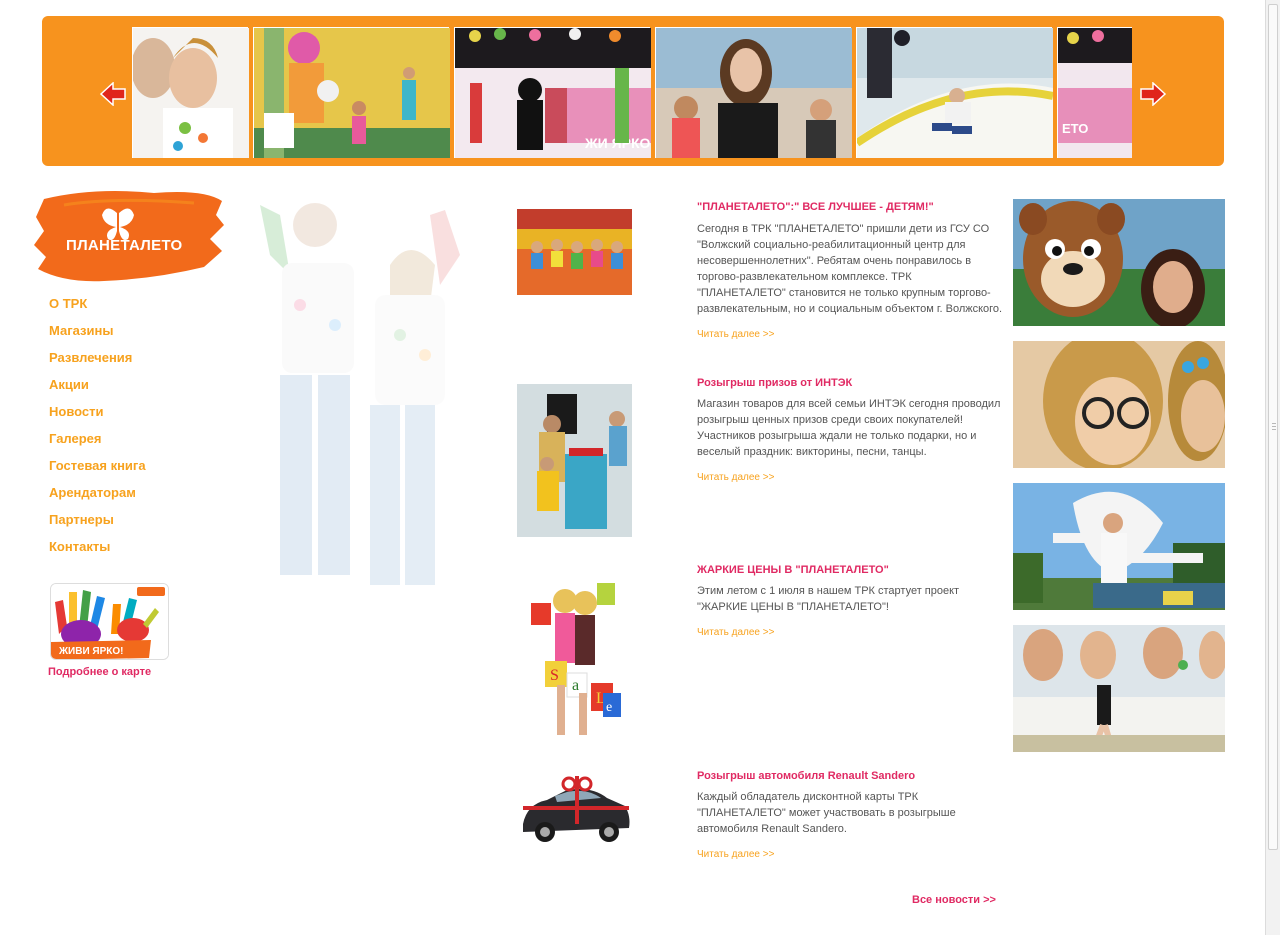 The image size is (1280, 935). I want to click on hero-couple-image, so click(362, 400).